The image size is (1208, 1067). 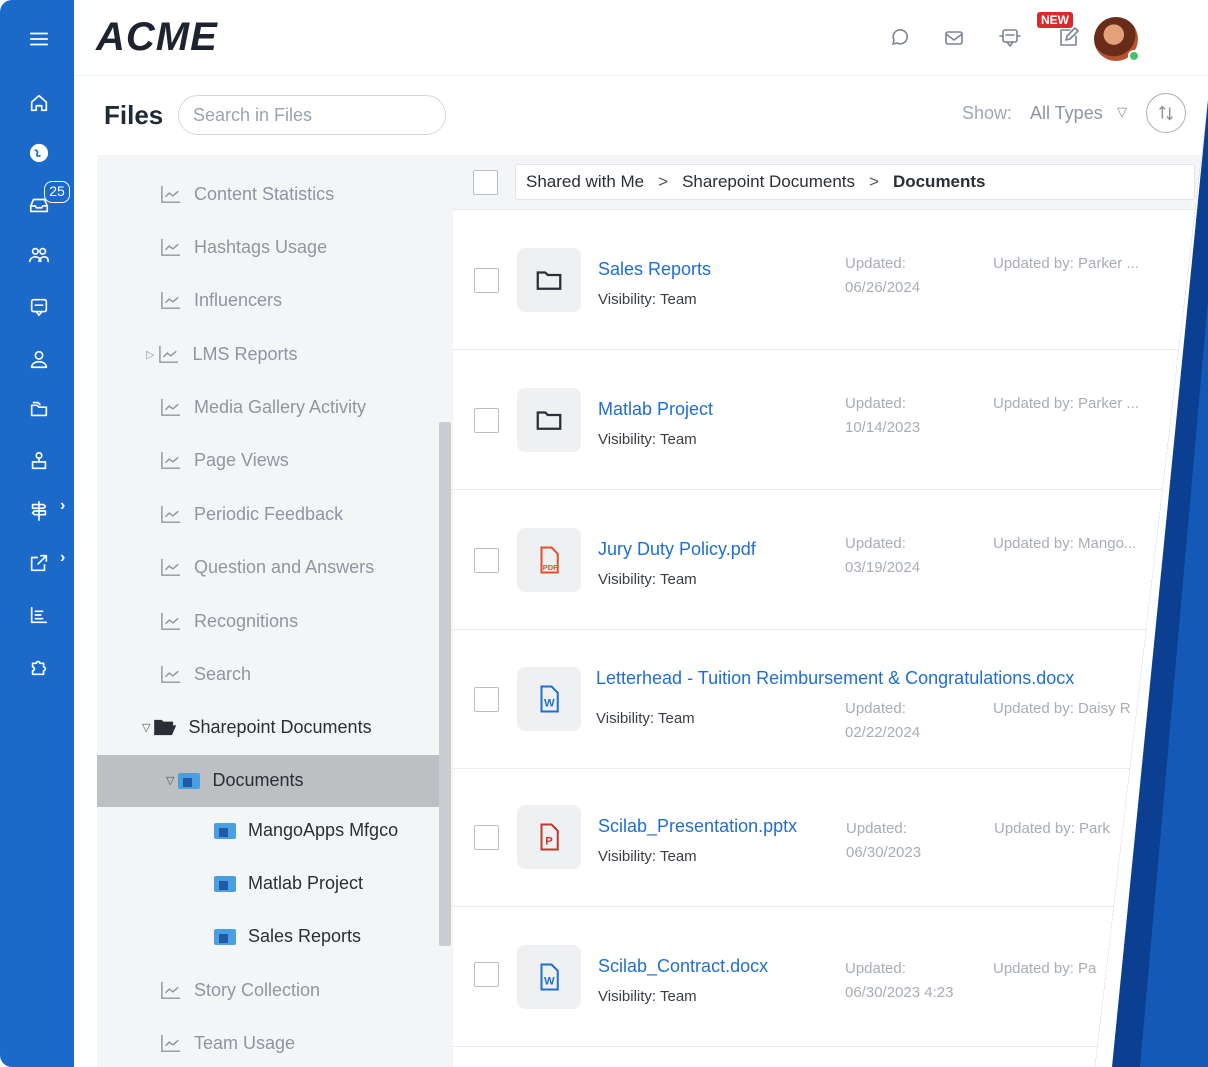 I want to click on home-icon, so click(x=39, y=103).